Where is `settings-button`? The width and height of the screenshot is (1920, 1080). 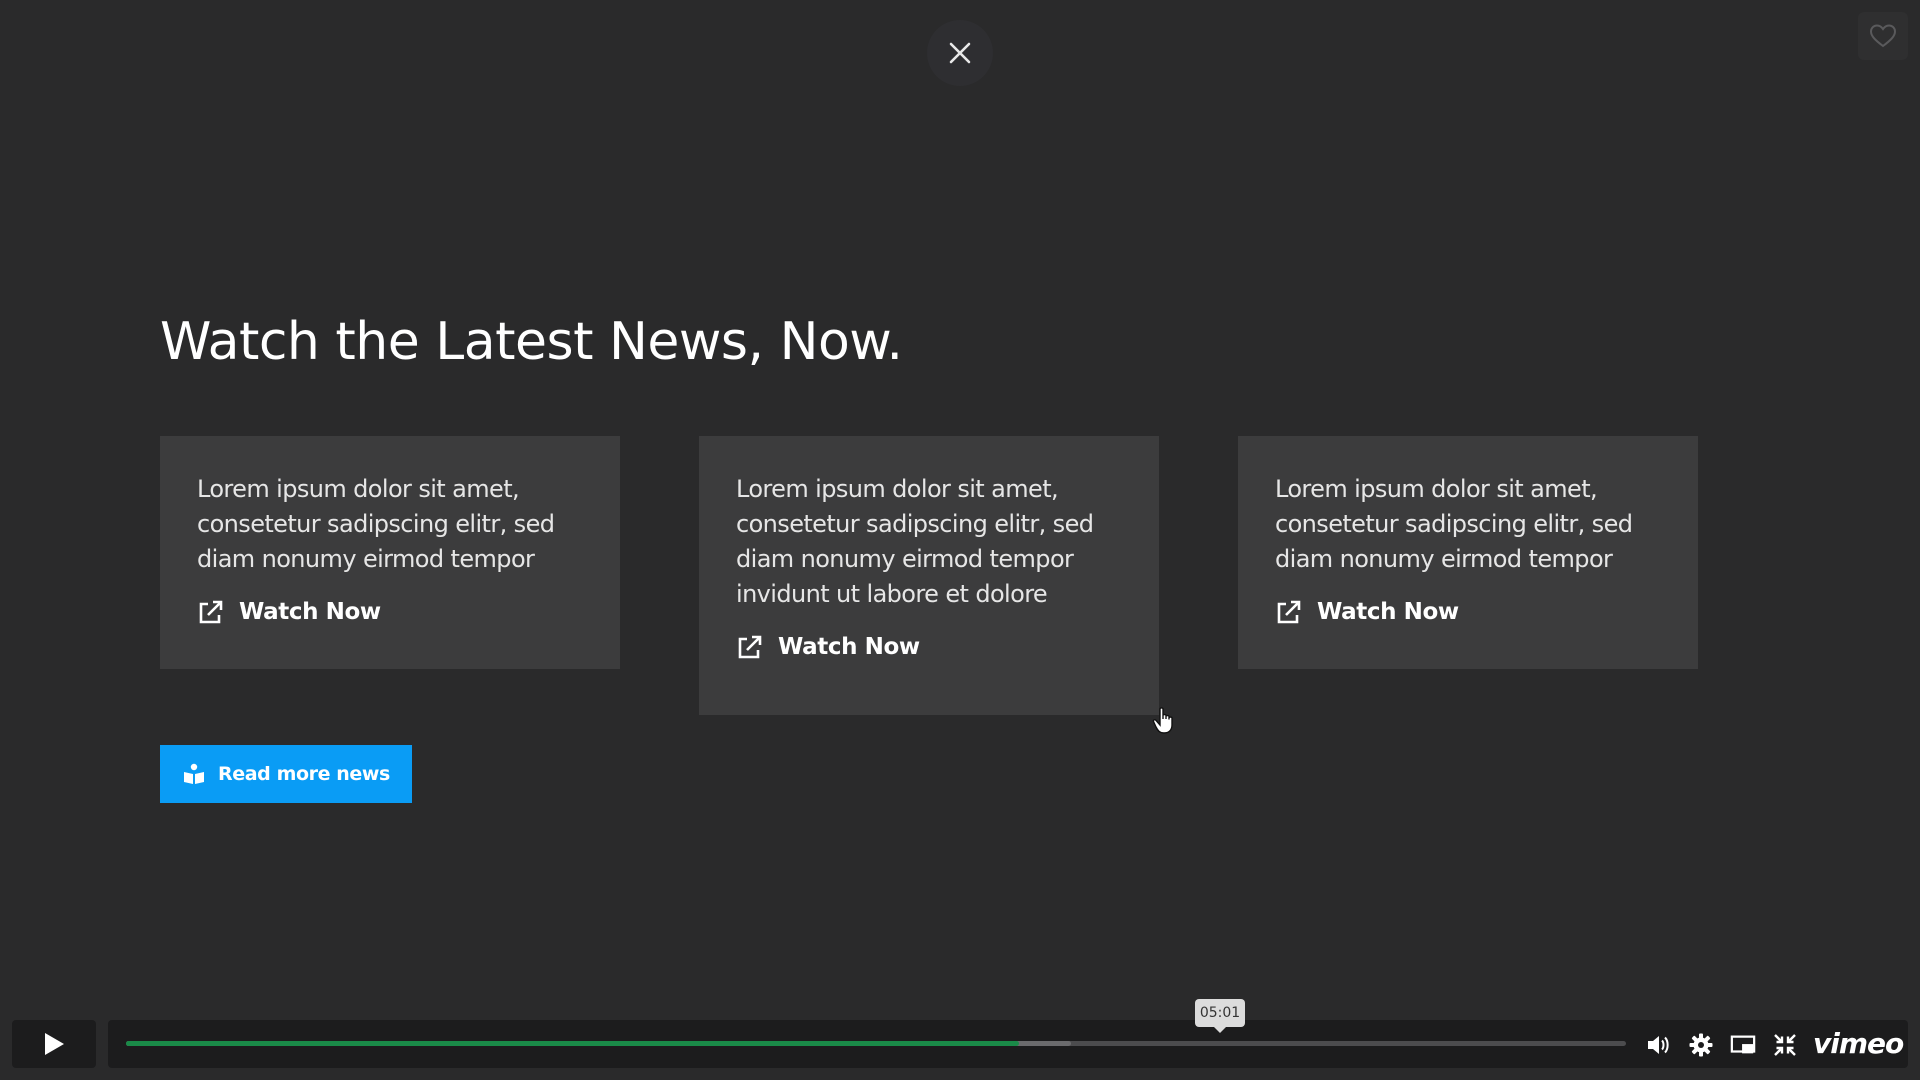
settings-button is located at coordinates (1701, 1045).